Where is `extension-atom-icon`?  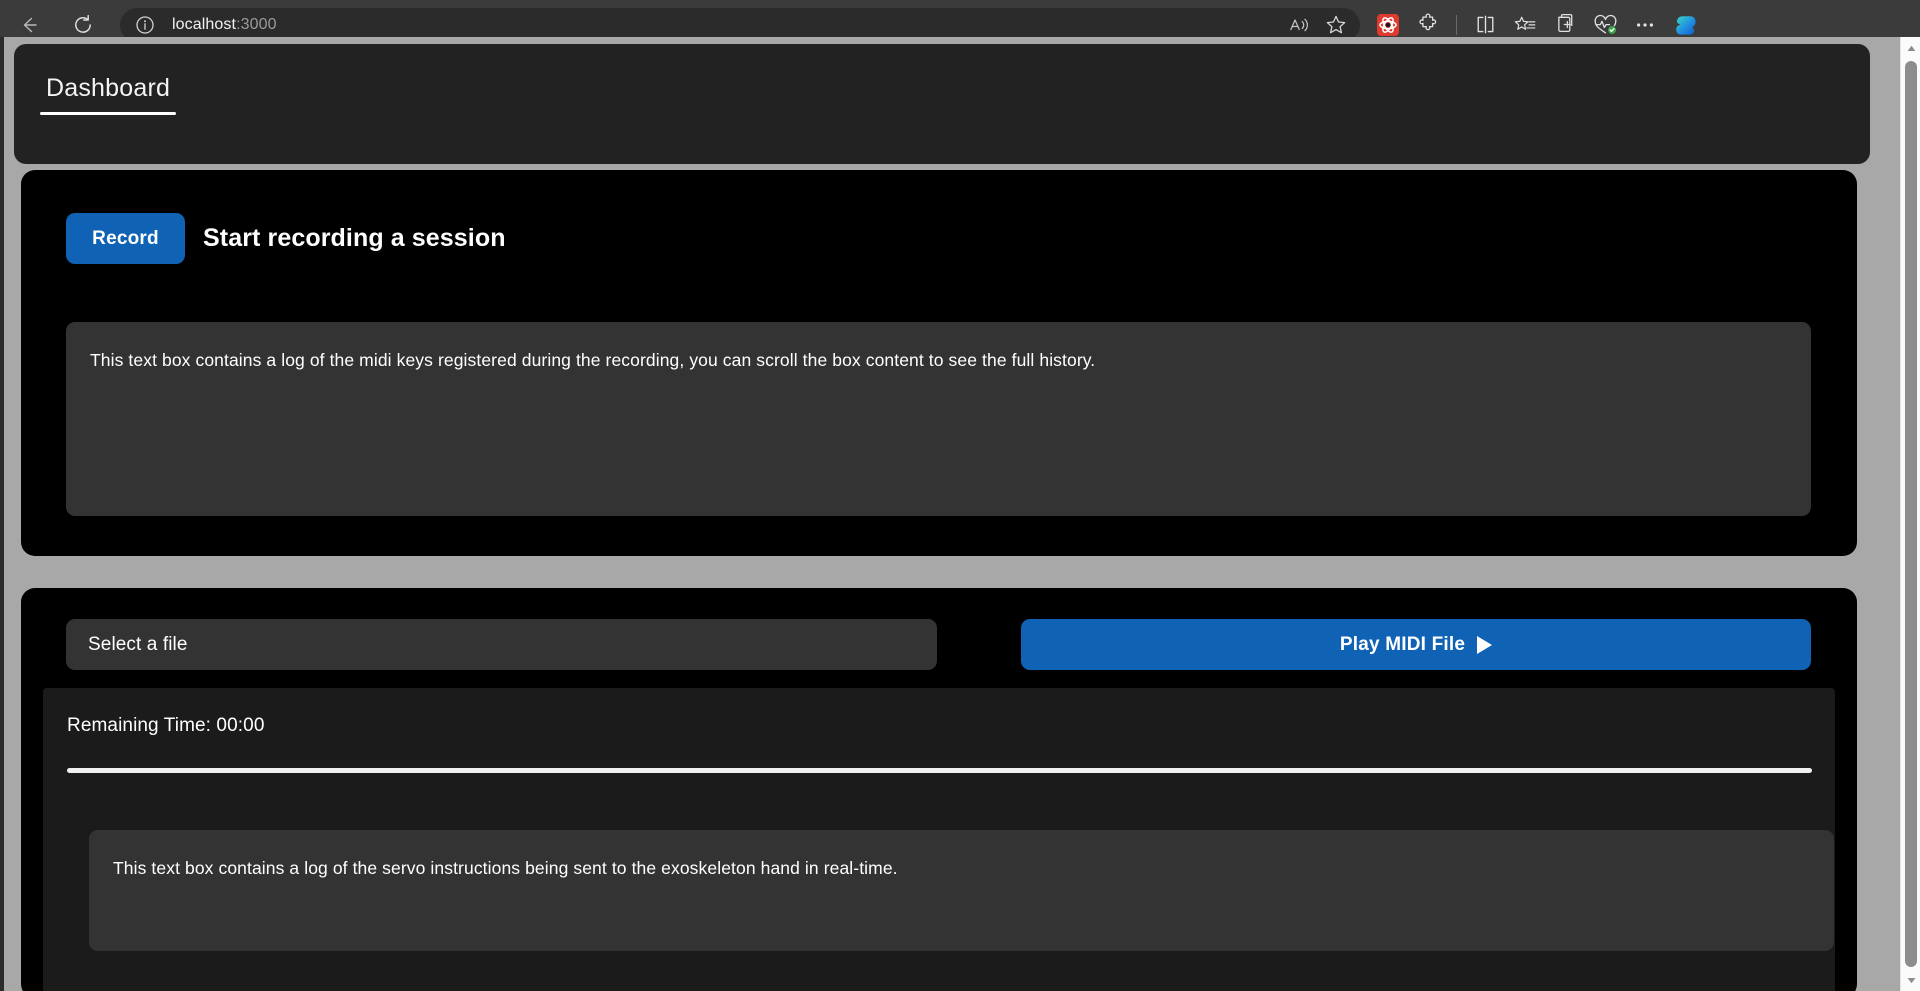 extension-atom-icon is located at coordinates (1388, 24).